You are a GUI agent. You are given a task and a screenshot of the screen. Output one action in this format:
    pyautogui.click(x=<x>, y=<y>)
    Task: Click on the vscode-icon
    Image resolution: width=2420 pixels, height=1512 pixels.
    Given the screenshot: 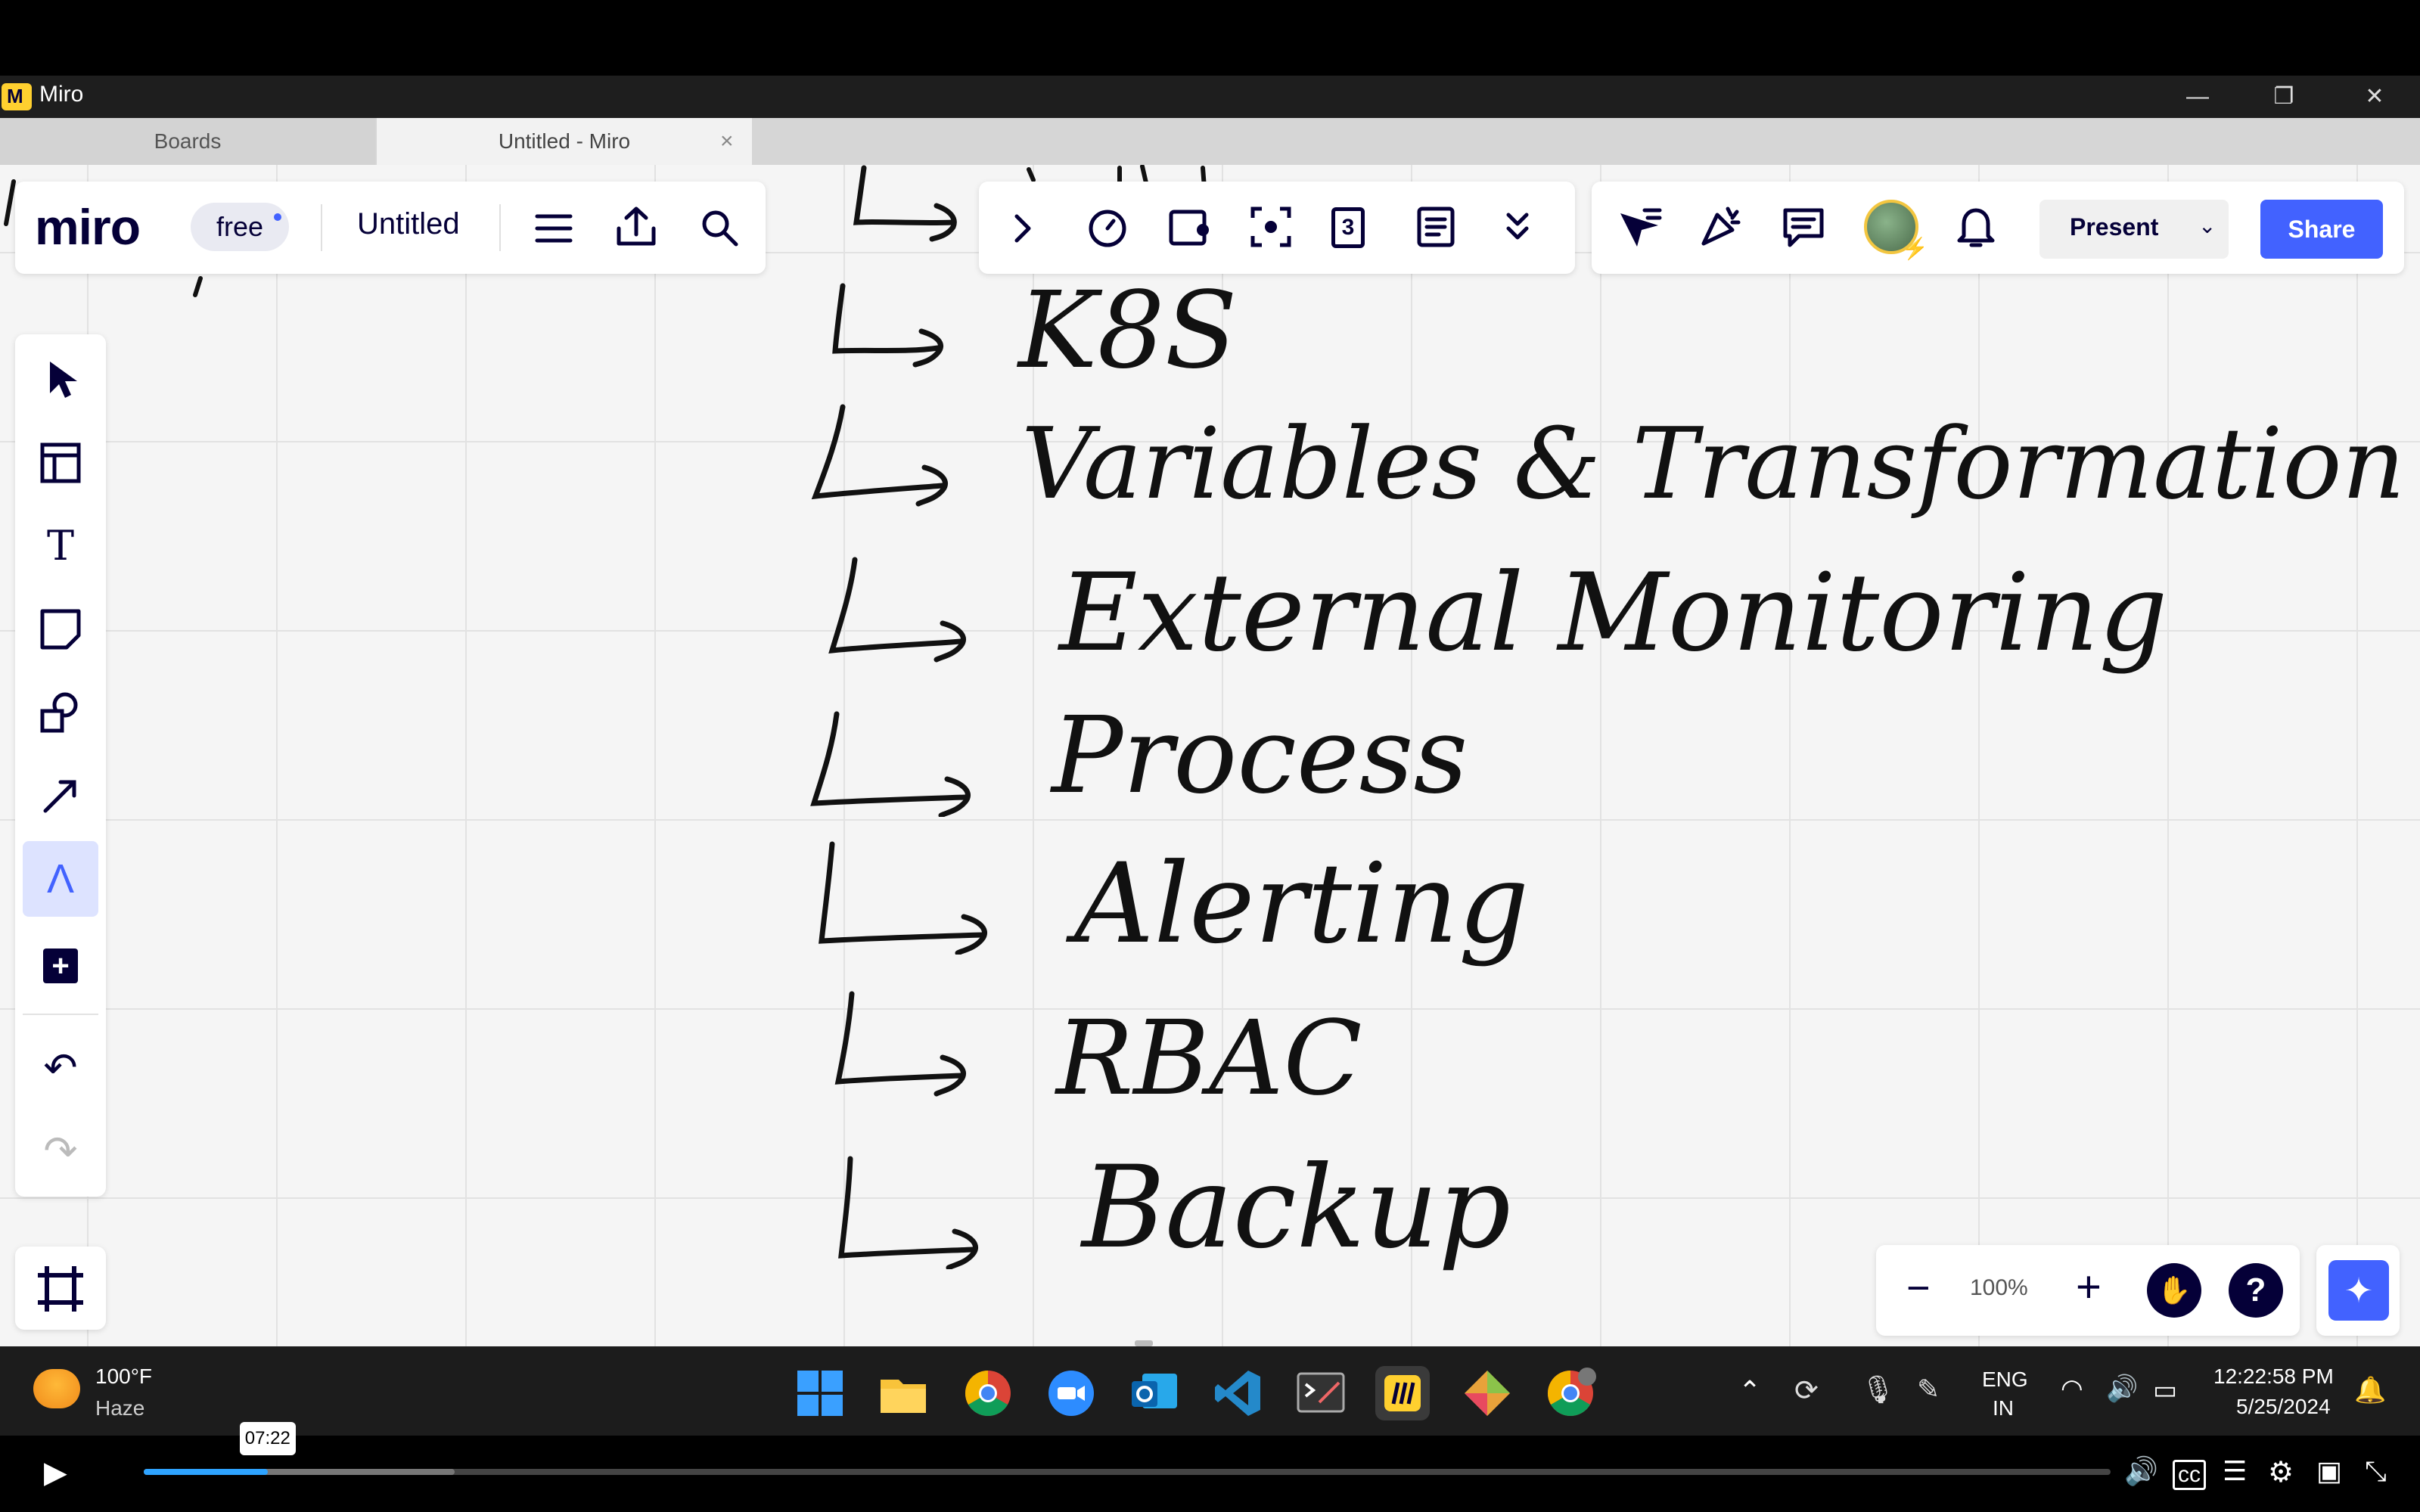 What is the action you would take?
    pyautogui.click(x=1237, y=1393)
    